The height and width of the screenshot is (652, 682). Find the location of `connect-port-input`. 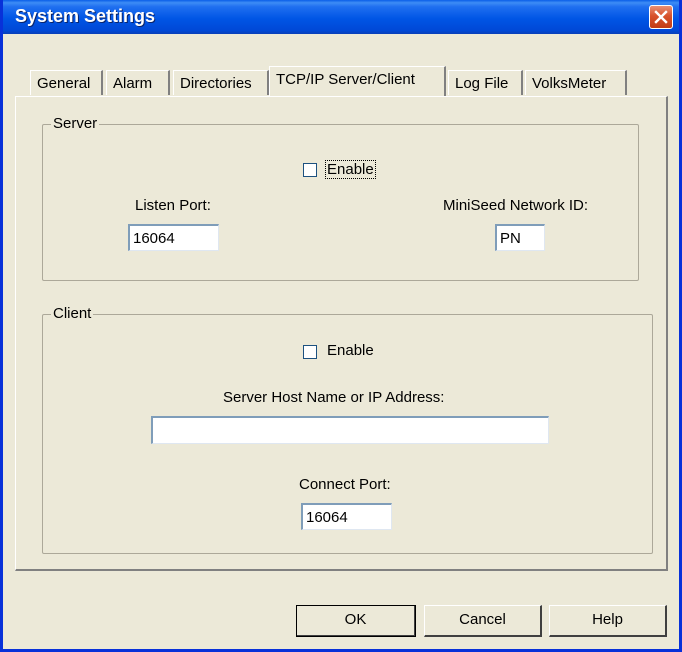

connect-port-input is located at coordinates (346, 516).